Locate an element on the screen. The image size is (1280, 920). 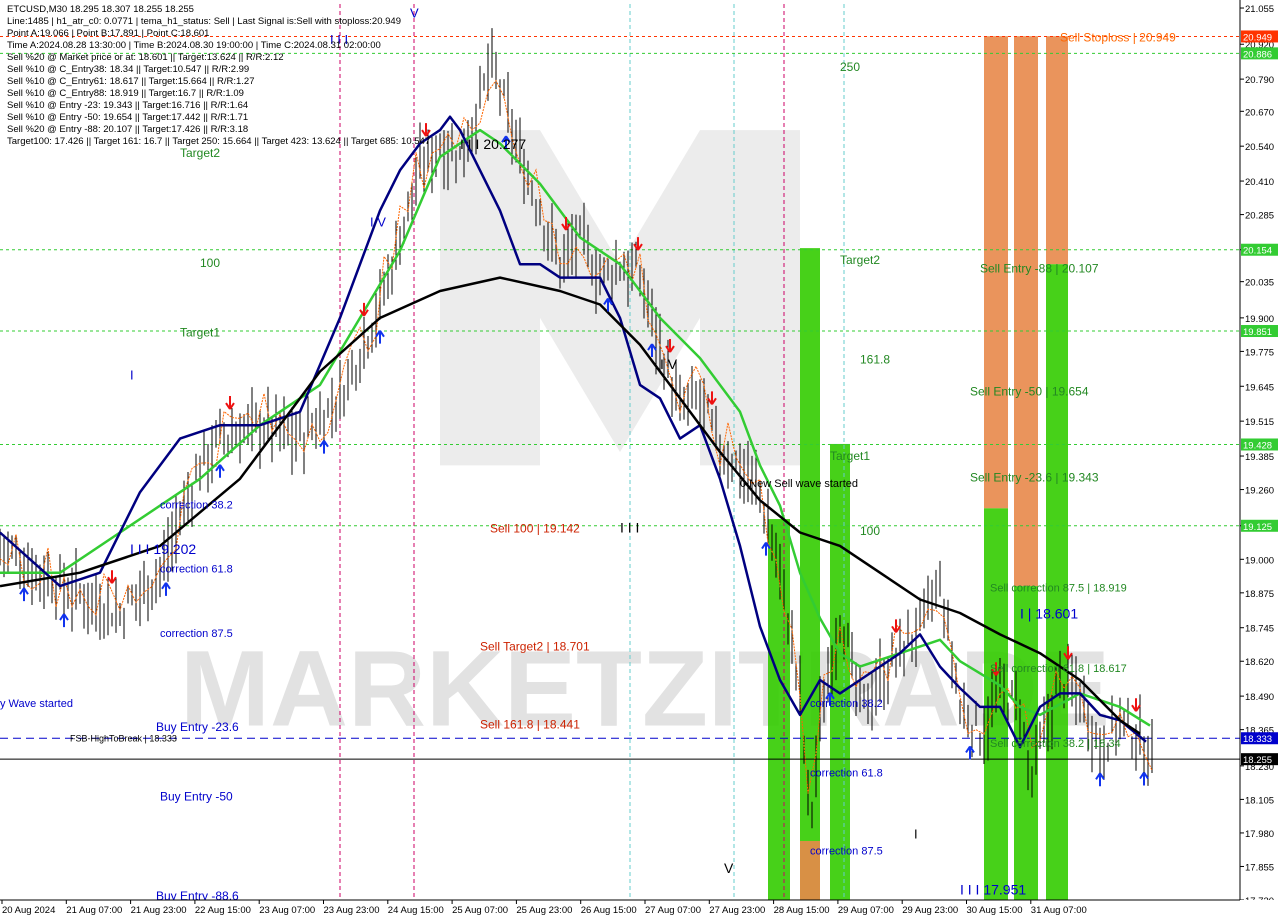
chart-annotation-label: Sell Entry -23.6 | 19.343 is located at coordinates (1034, 478).